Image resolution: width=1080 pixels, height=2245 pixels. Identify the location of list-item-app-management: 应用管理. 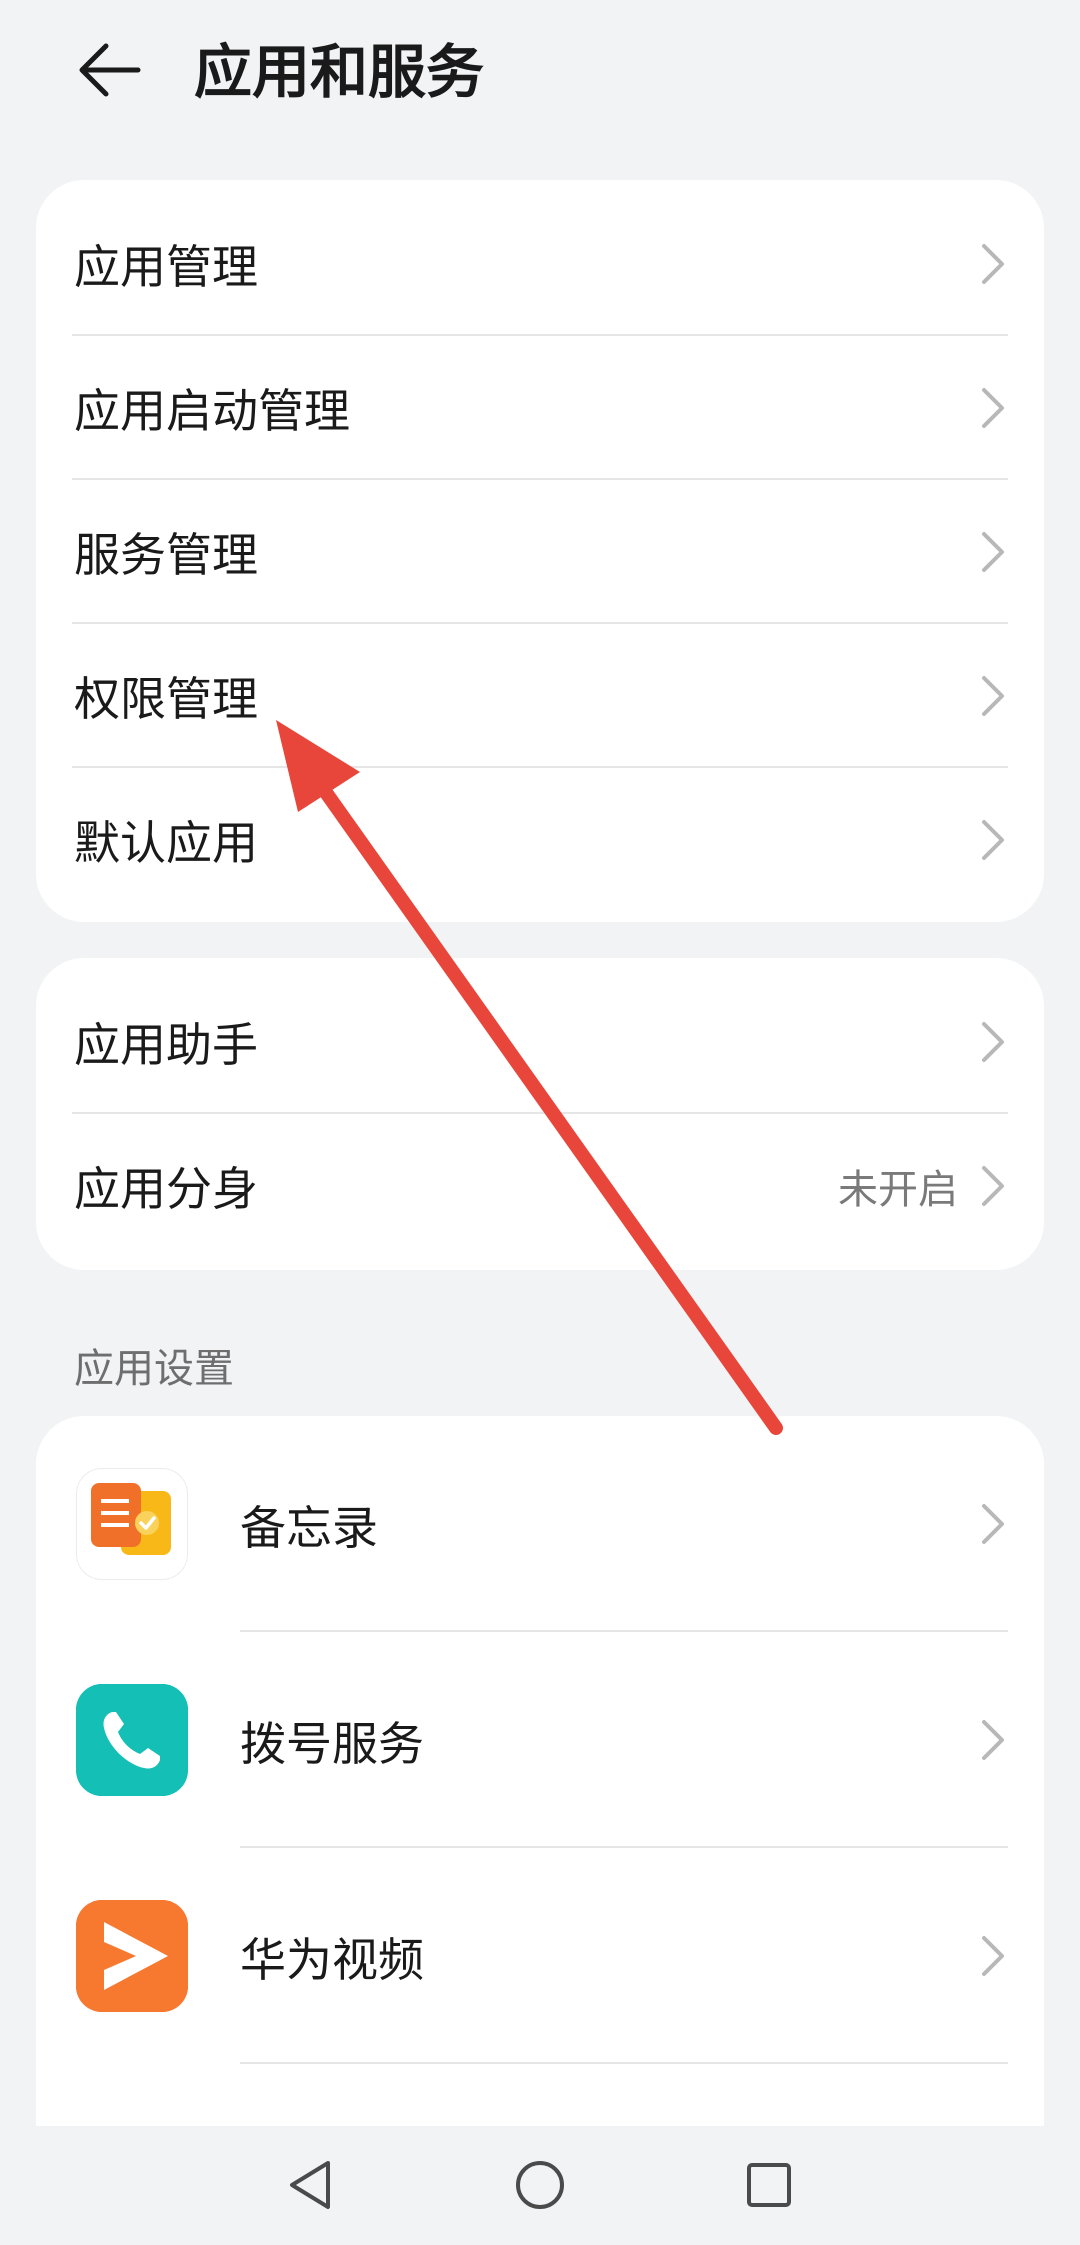
(540, 264).